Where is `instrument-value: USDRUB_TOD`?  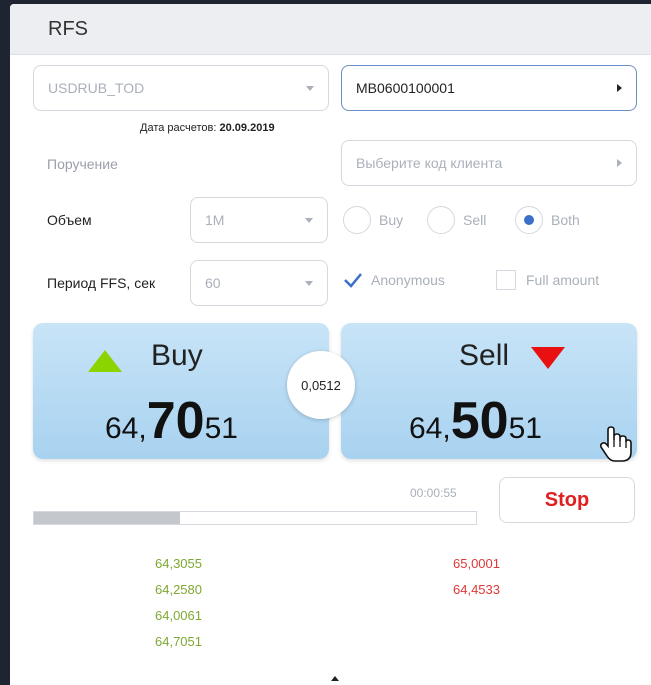 instrument-value: USDRUB_TOD is located at coordinates (96, 88).